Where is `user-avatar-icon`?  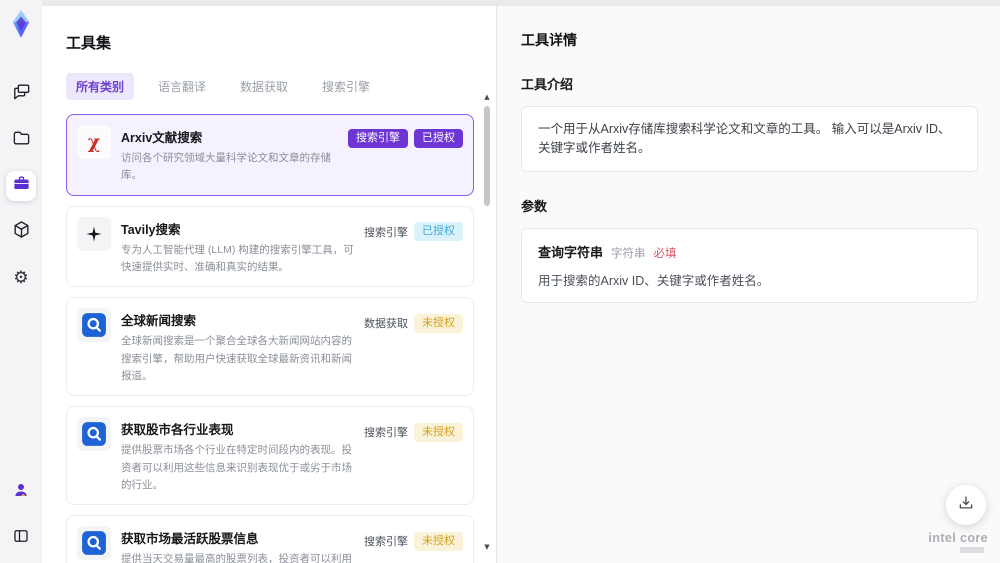
user-avatar-icon is located at coordinates (21, 492).